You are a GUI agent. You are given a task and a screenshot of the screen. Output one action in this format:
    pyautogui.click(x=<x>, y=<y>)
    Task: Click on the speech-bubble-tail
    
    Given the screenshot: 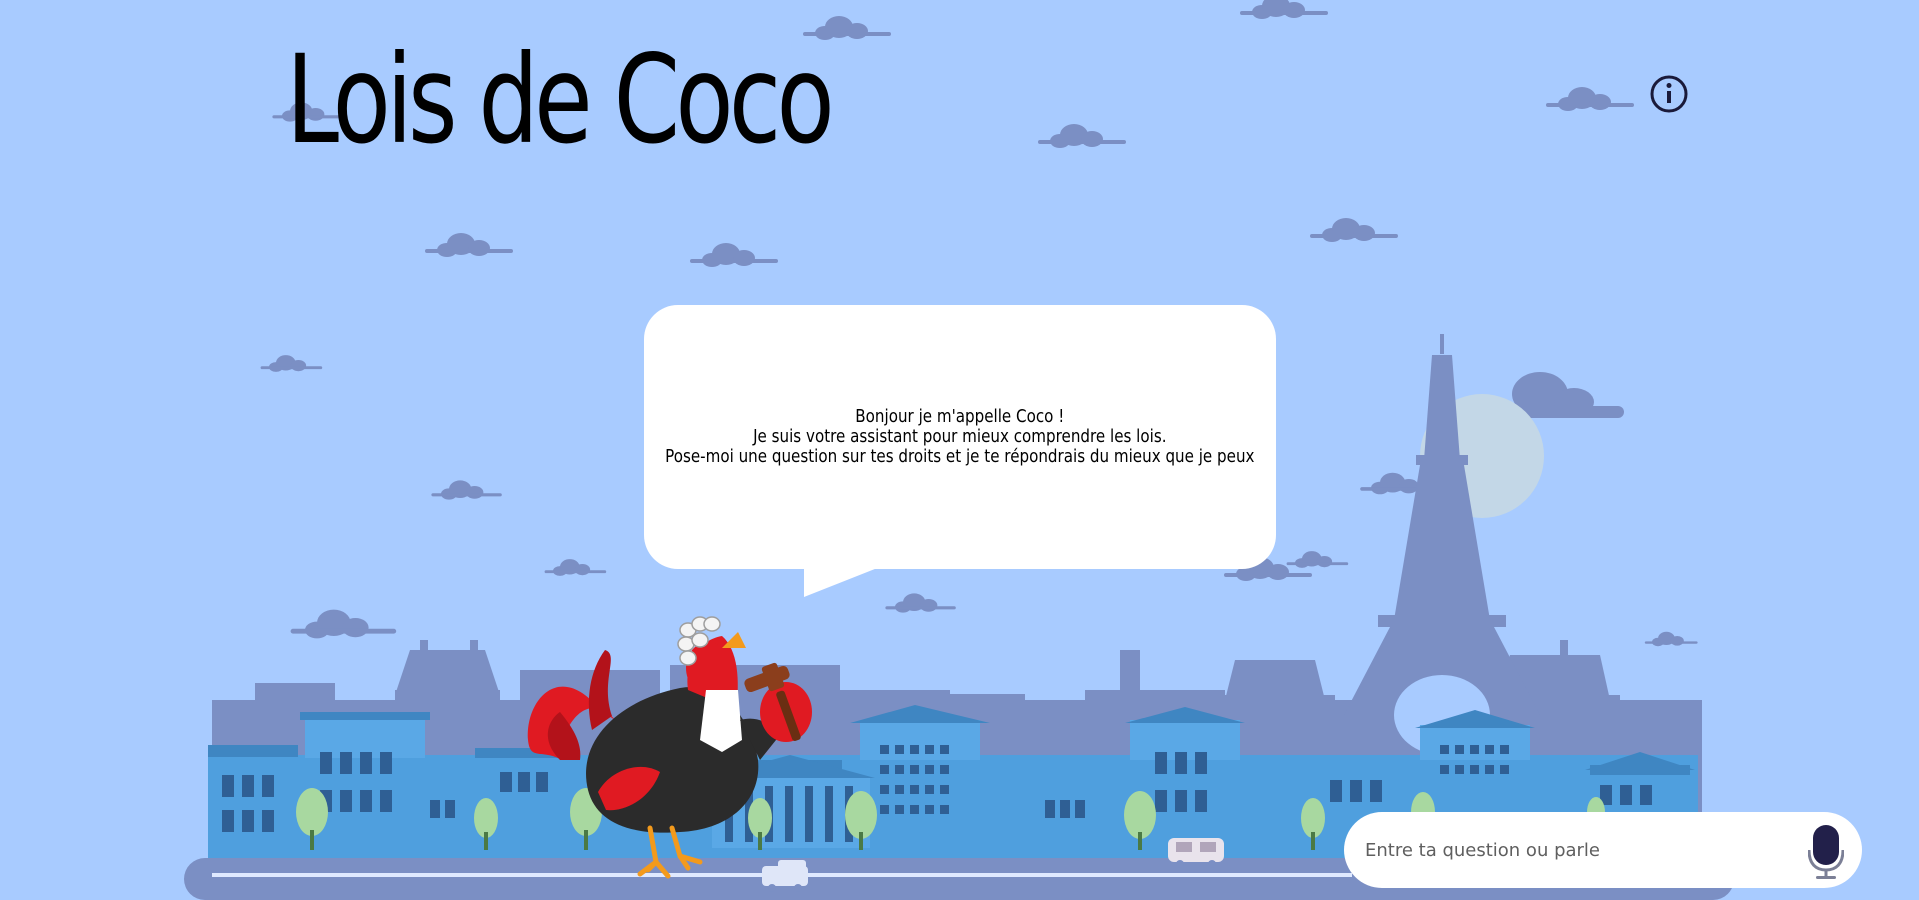 What is the action you would take?
    pyautogui.click(x=847, y=580)
    